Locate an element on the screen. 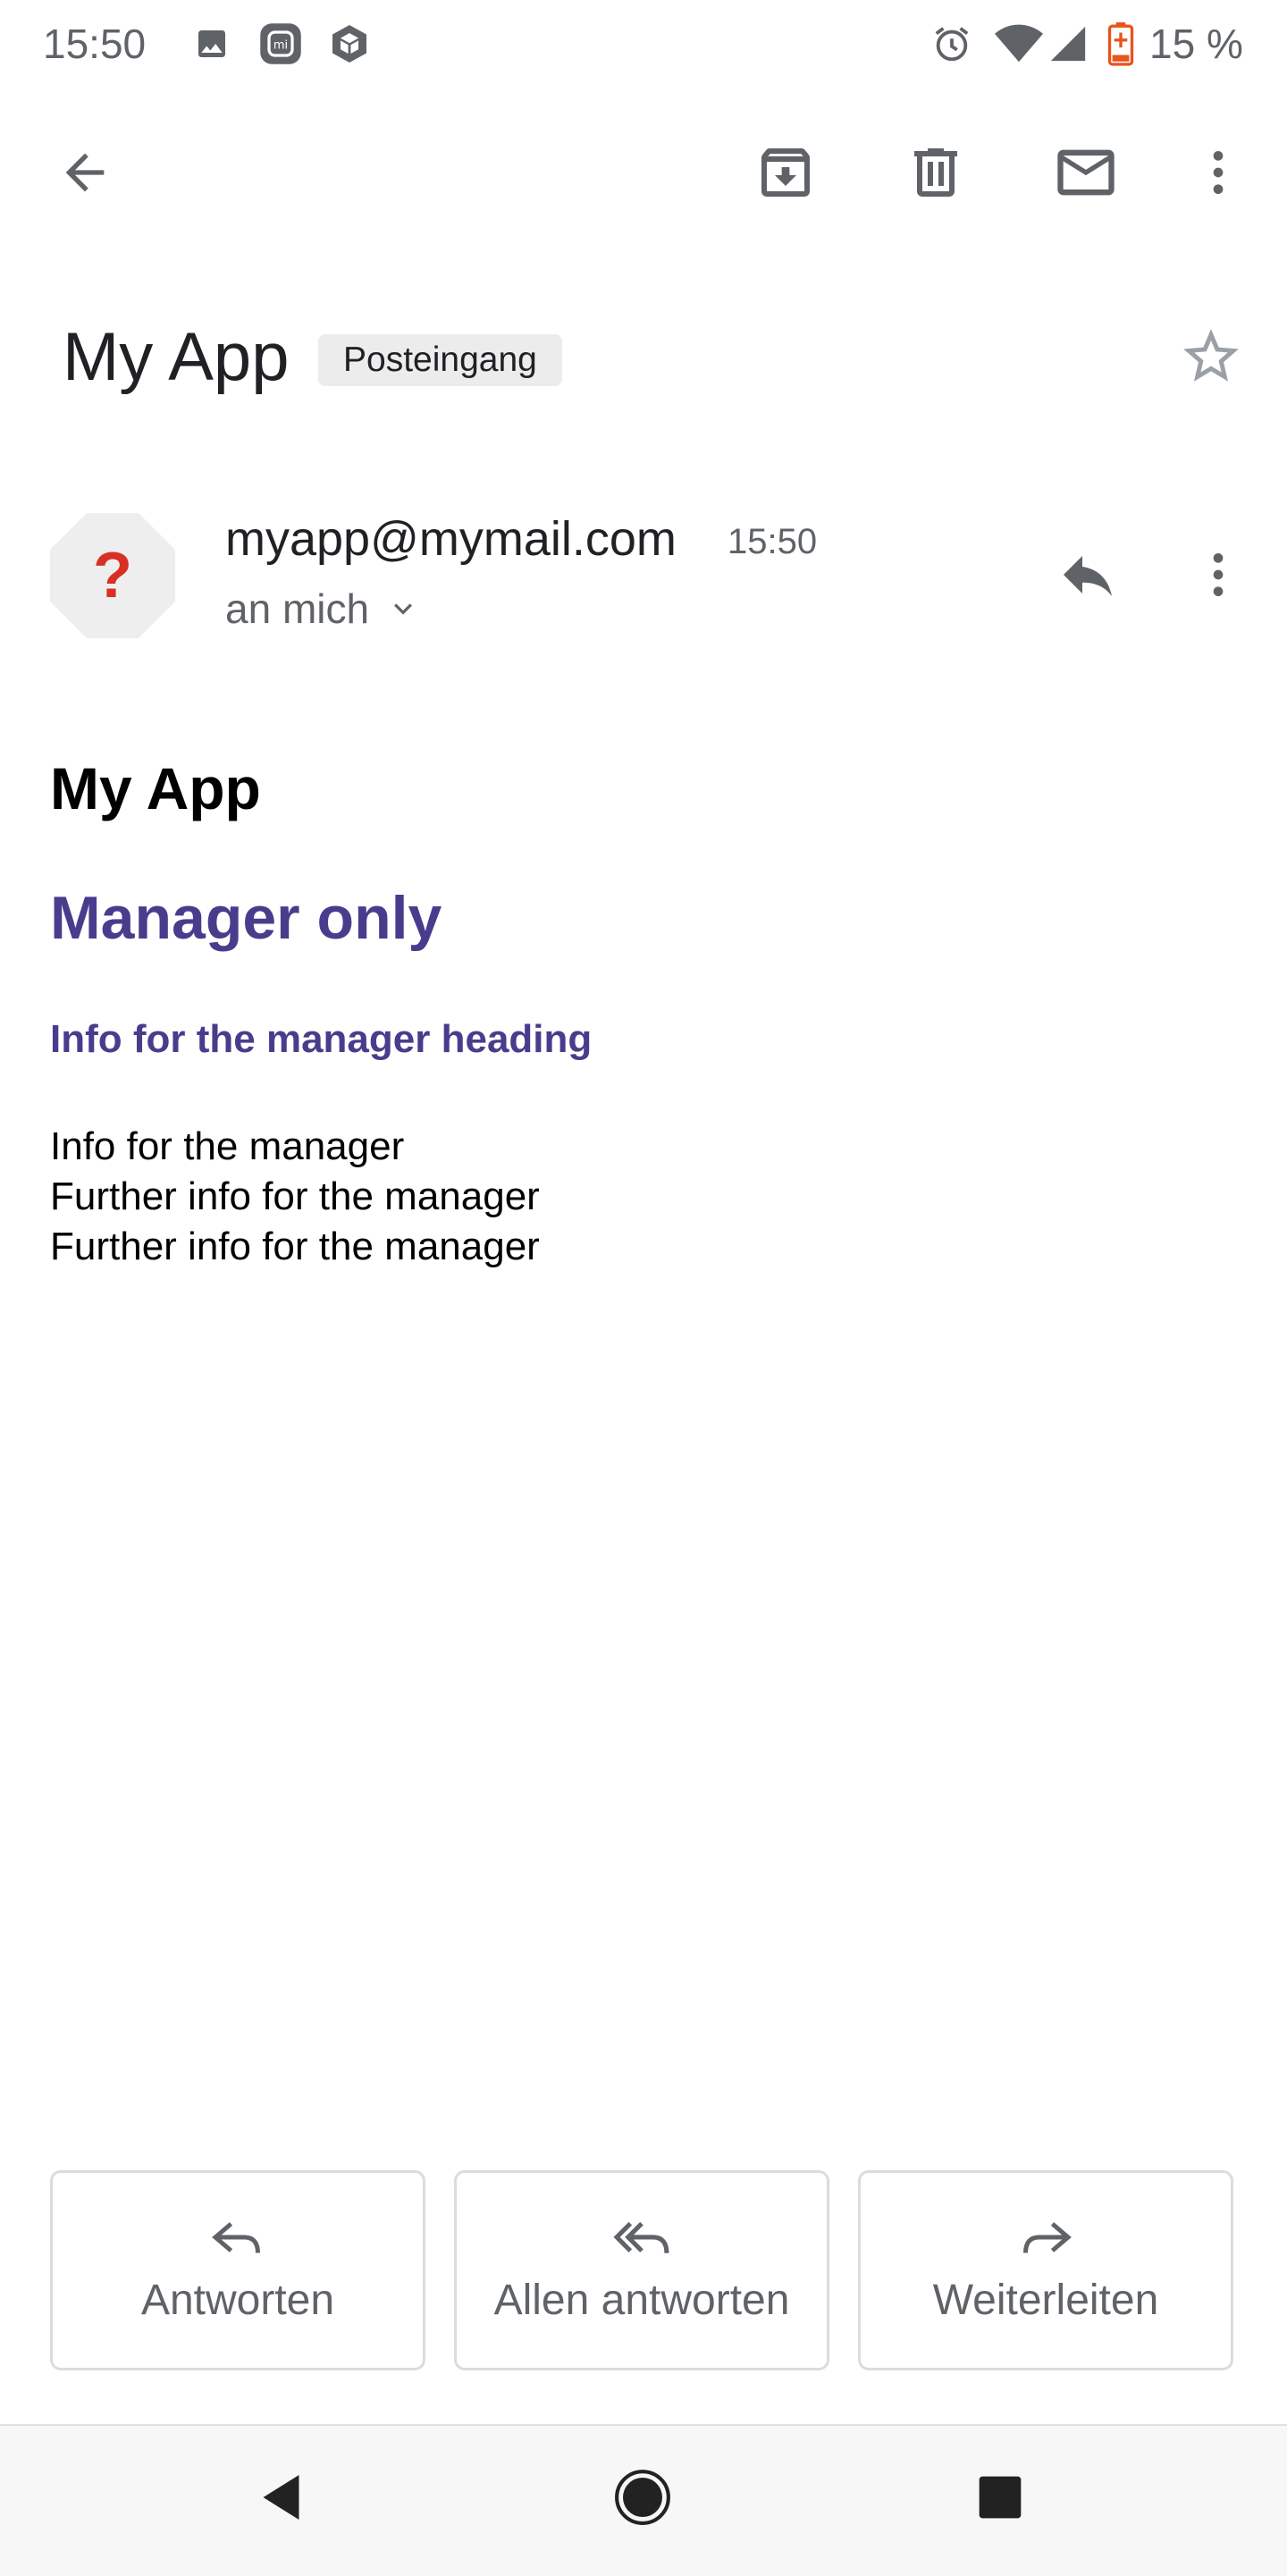  forward-label: Weiterleiten is located at coordinates (1046, 2300).